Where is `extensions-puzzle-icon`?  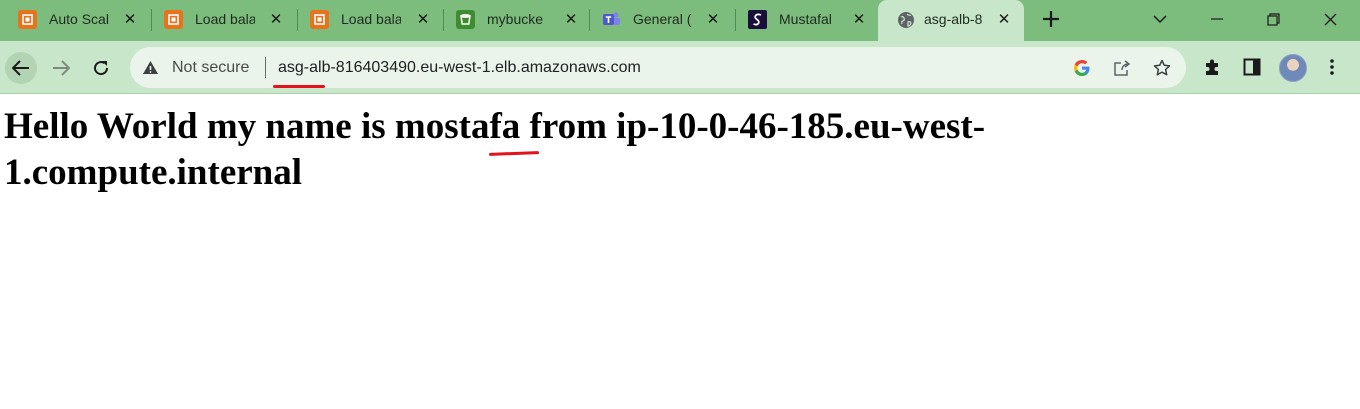
extensions-puzzle-icon is located at coordinates (1213, 67).